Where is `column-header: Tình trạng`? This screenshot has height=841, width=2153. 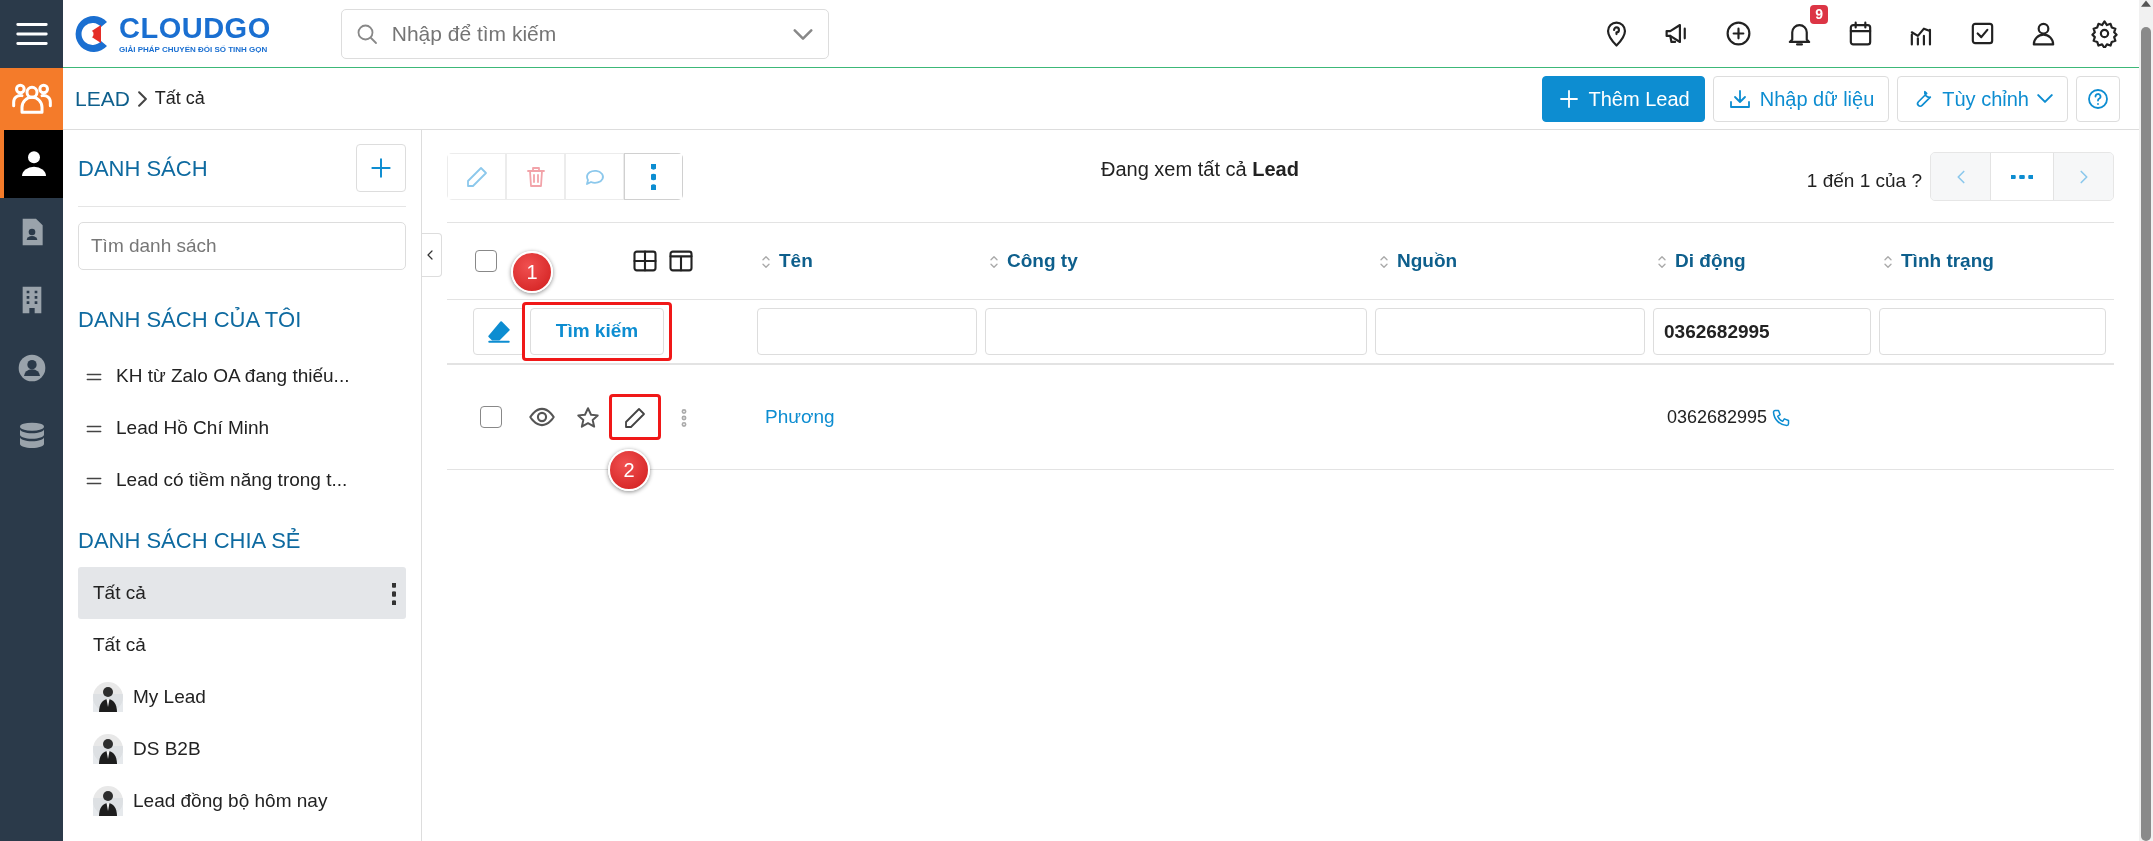
column-header: Tình trạng is located at coordinates (1947, 261).